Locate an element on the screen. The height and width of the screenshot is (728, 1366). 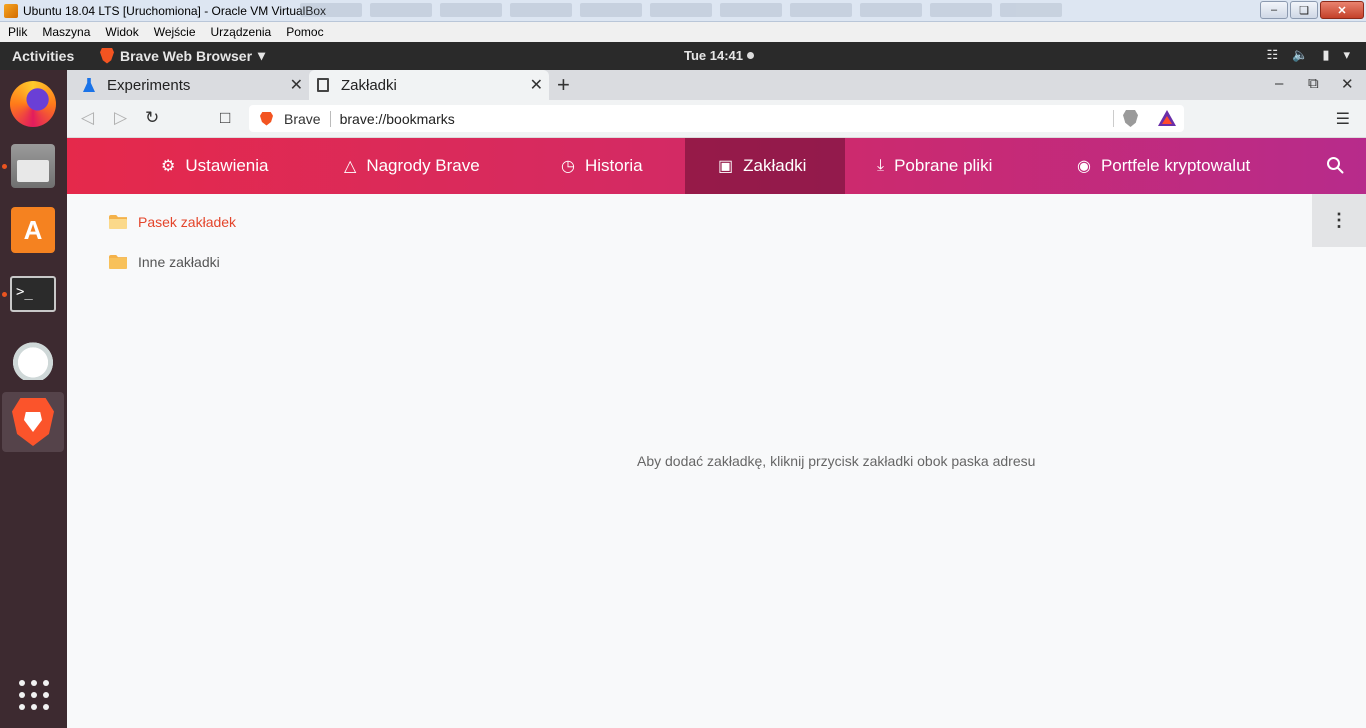
bookmark-page-button: □ is located at coordinates (225, 118).